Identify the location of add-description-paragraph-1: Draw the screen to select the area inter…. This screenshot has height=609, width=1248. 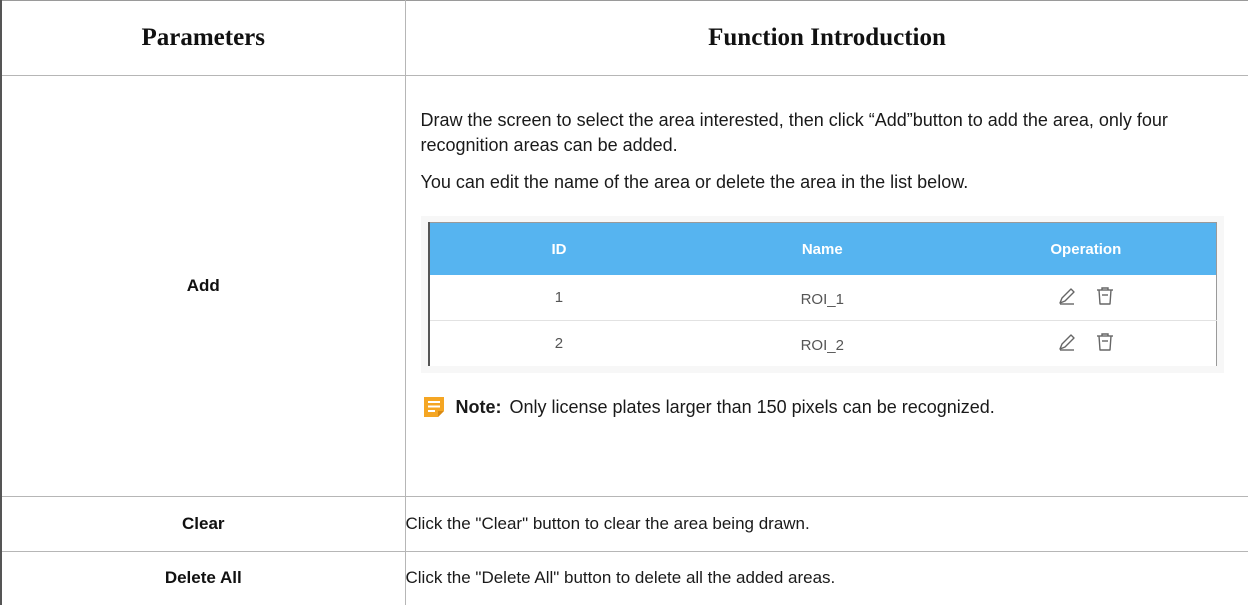
(794, 132).